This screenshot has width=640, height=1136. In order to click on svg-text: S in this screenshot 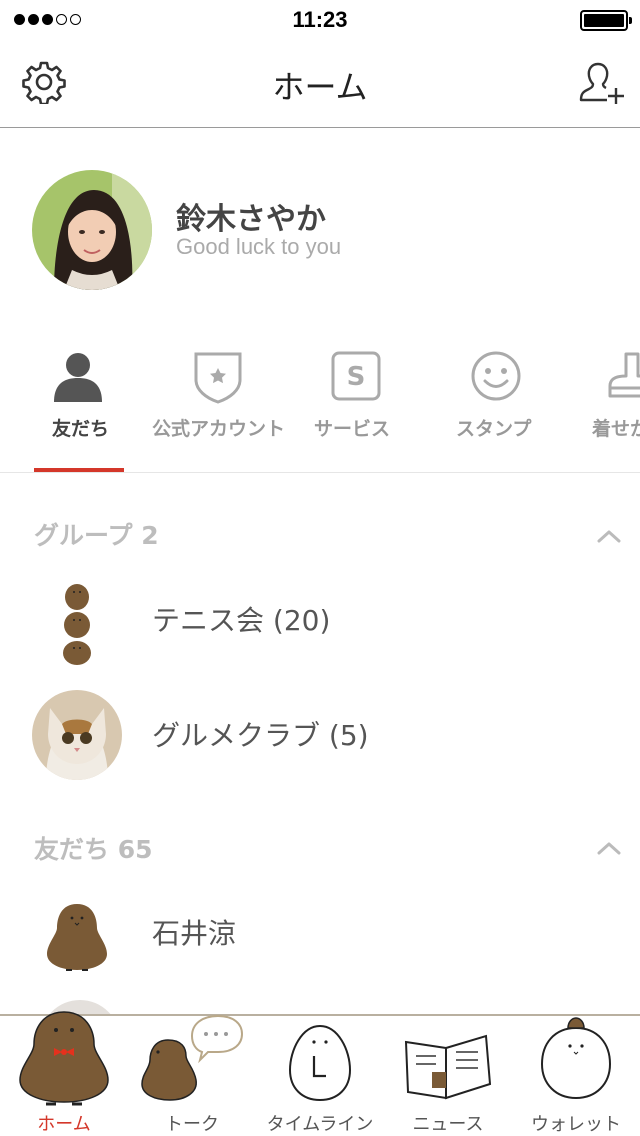, I will do `click(356, 377)`.